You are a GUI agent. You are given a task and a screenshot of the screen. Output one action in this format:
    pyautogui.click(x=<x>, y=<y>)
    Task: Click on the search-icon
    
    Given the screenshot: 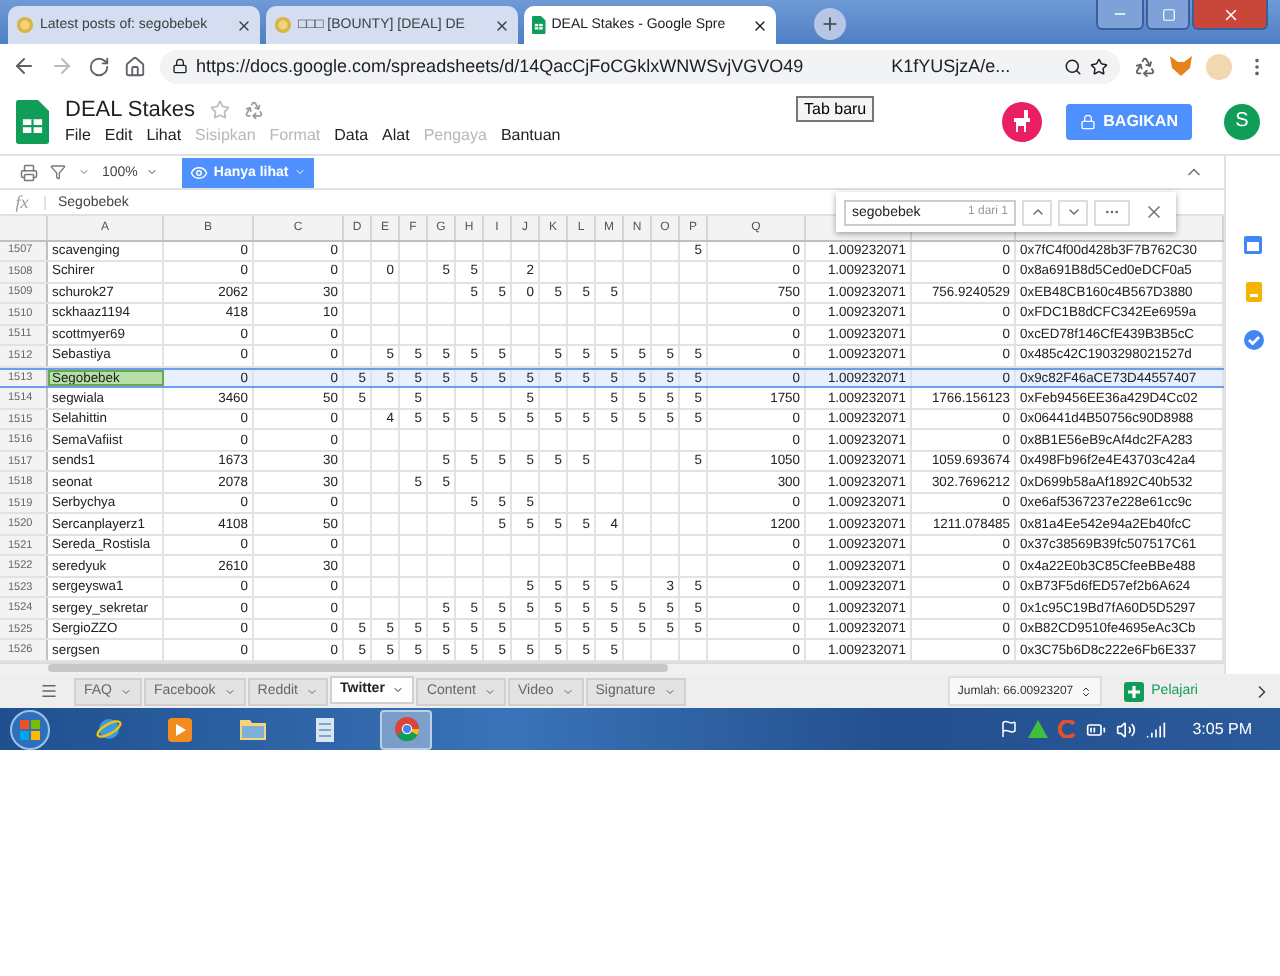 What is the action you would take?
    pyautogui.click(x=1073, y=66)
    